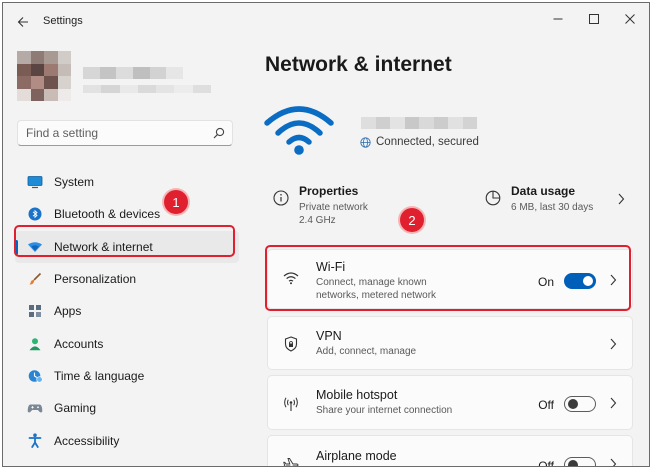 Image resolution: width=652 pixels, height=469 pixels. What do you see at coordinates (95, 279) in the screenshot?
I see `sidebar-item-label: Personalization` at bounding box center [95, 279].